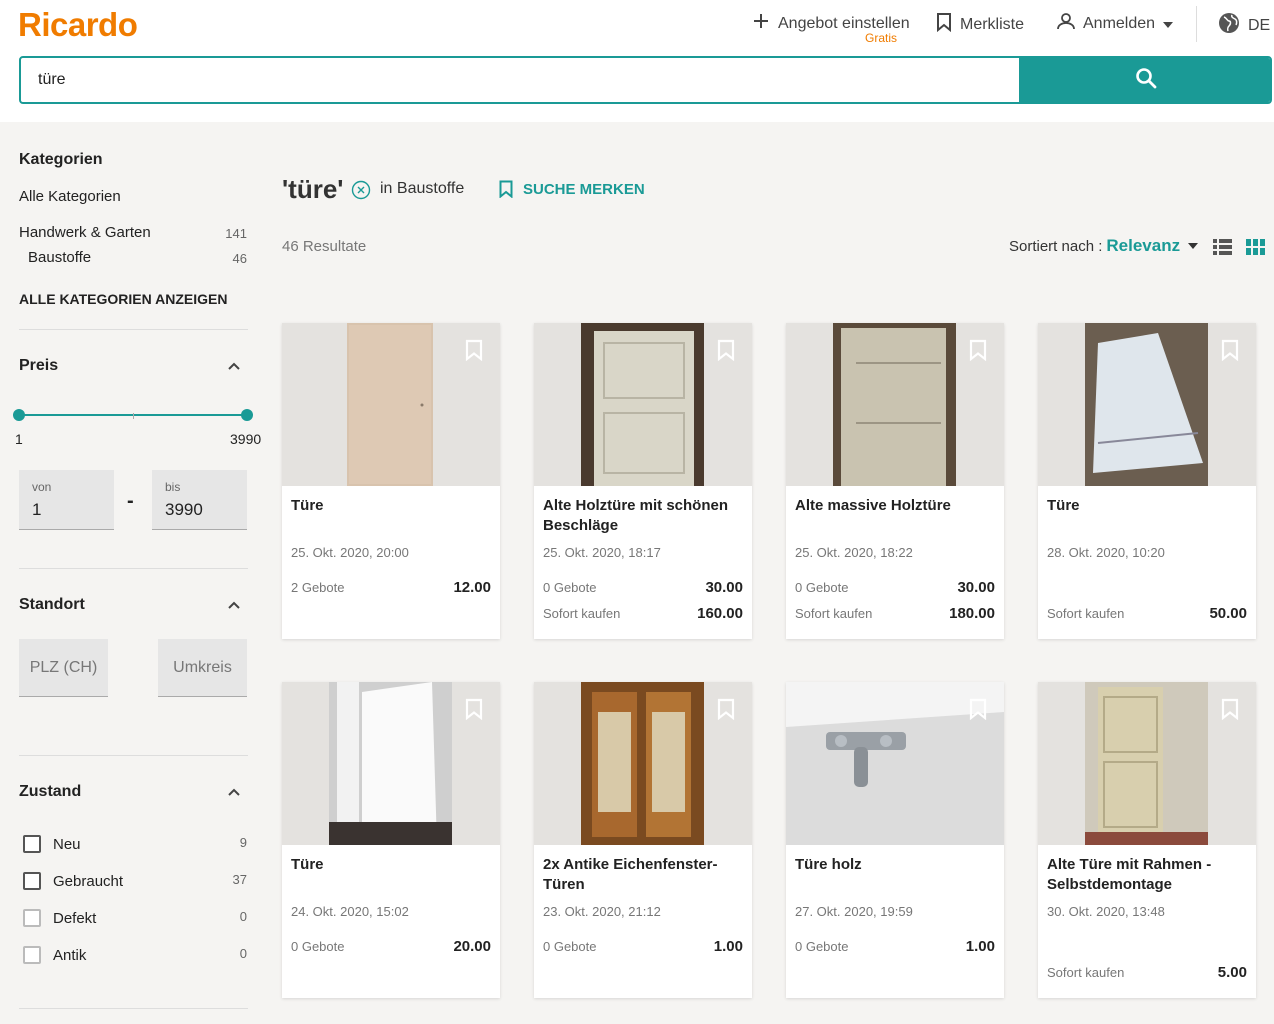  What do you see at coordinates (1129, 874) in the screenshot?
I see `listing-title: Alte Türe mit Rahmen - Selbstdemontage` at bounding box center [1129, 874].